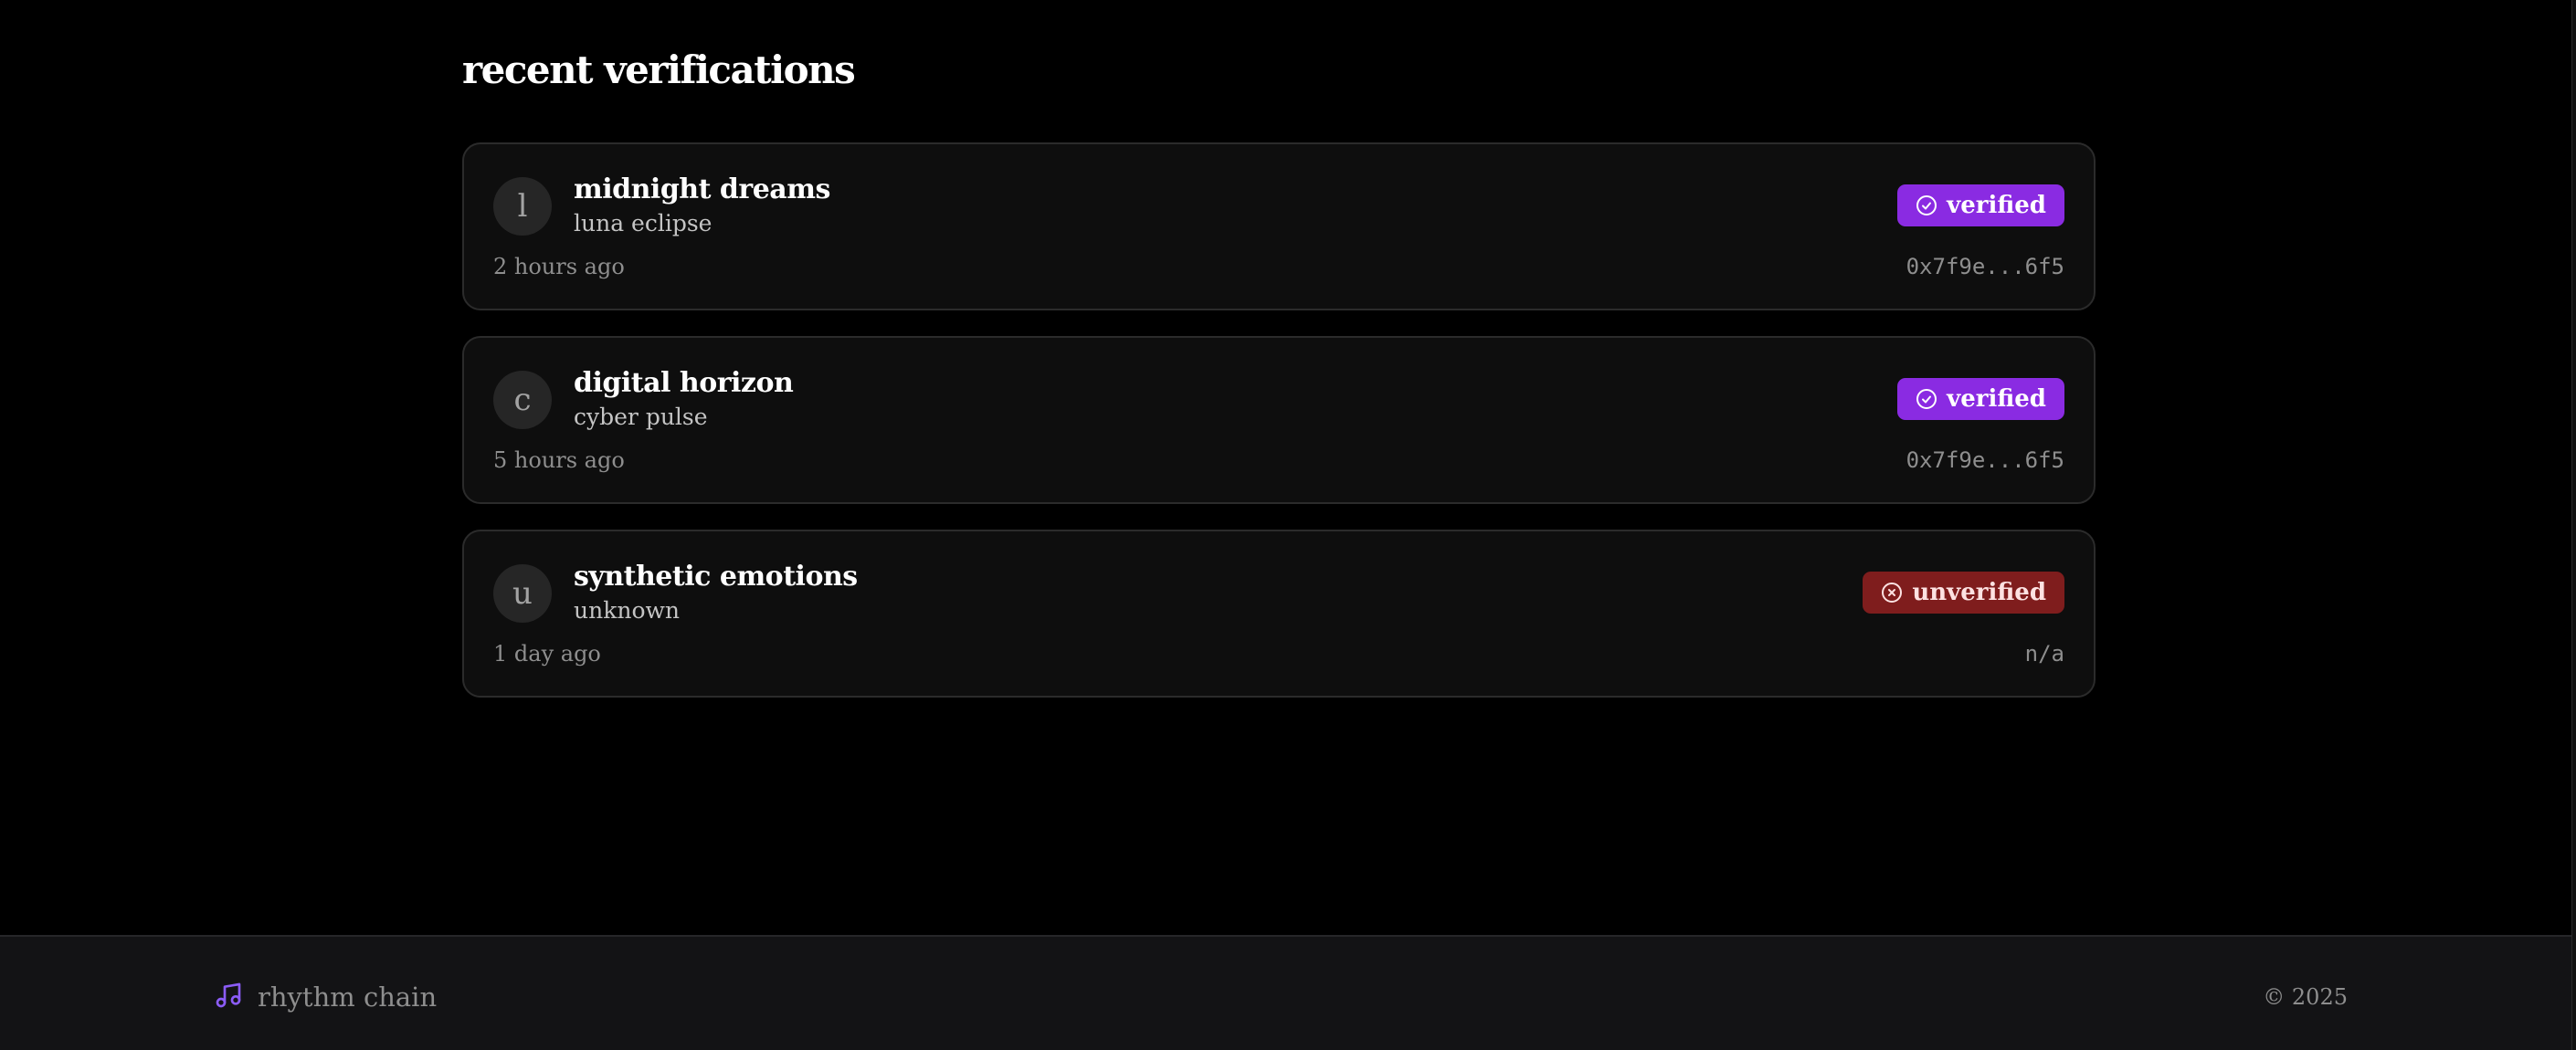  What do you see at coordinates (348, 997) in the screenshot?
I see `brand-name: rhythm chain` at bounding box center [348, 997].